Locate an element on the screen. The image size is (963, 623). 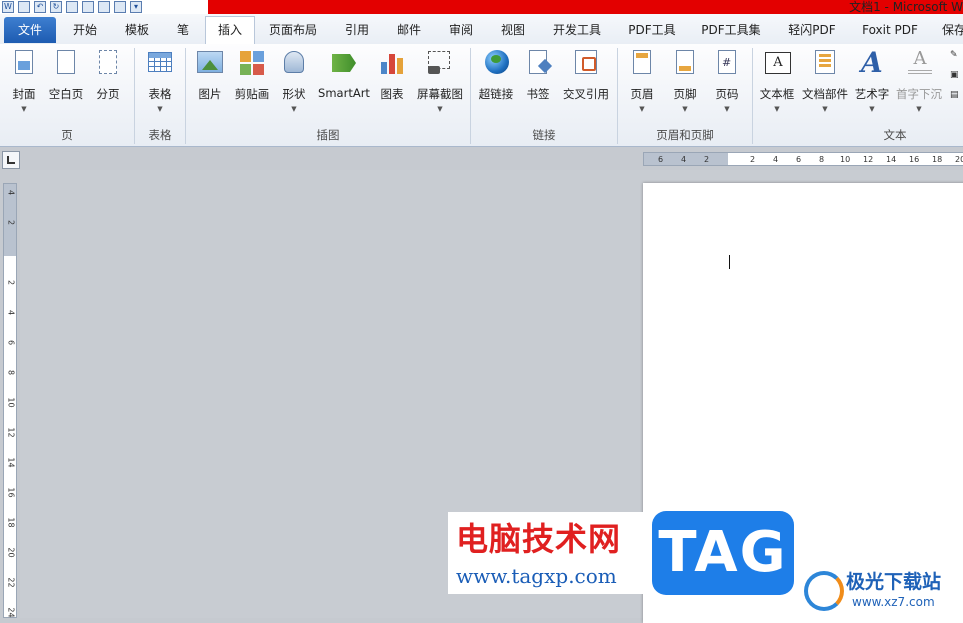
word-app-icon: W is located at coordinates (8, 7).